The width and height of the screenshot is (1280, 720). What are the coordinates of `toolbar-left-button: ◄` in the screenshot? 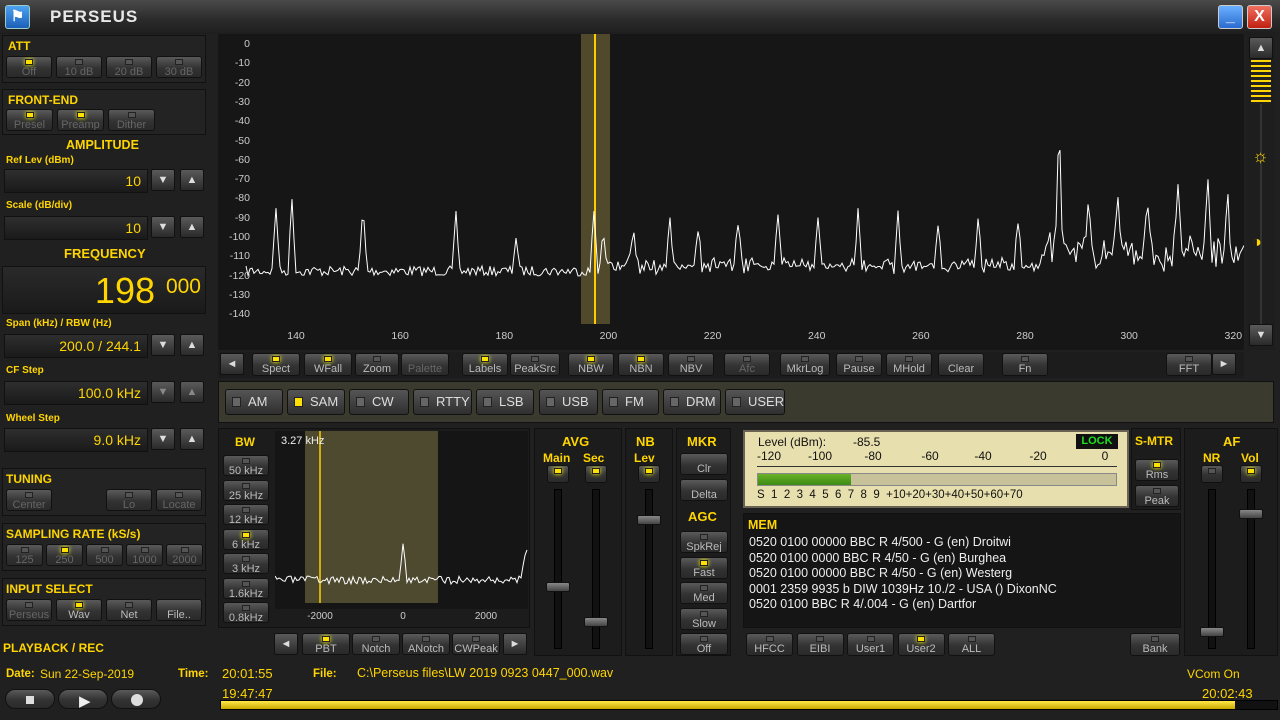 It's located at (232, 364).